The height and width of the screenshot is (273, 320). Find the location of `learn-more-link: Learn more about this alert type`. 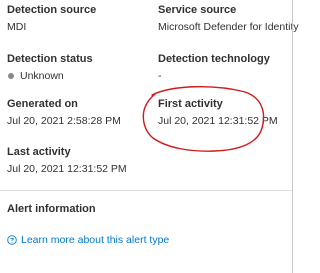

learn-more-link: Learn more about this alert type is located at coordinates (88, 240).